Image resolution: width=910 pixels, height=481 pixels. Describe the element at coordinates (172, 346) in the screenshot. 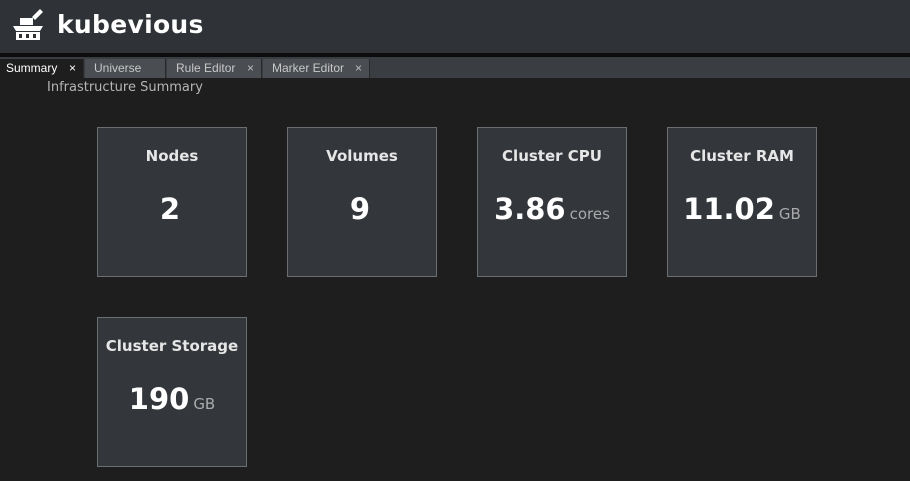

I see `card-title: Cluster Storage` at that location.